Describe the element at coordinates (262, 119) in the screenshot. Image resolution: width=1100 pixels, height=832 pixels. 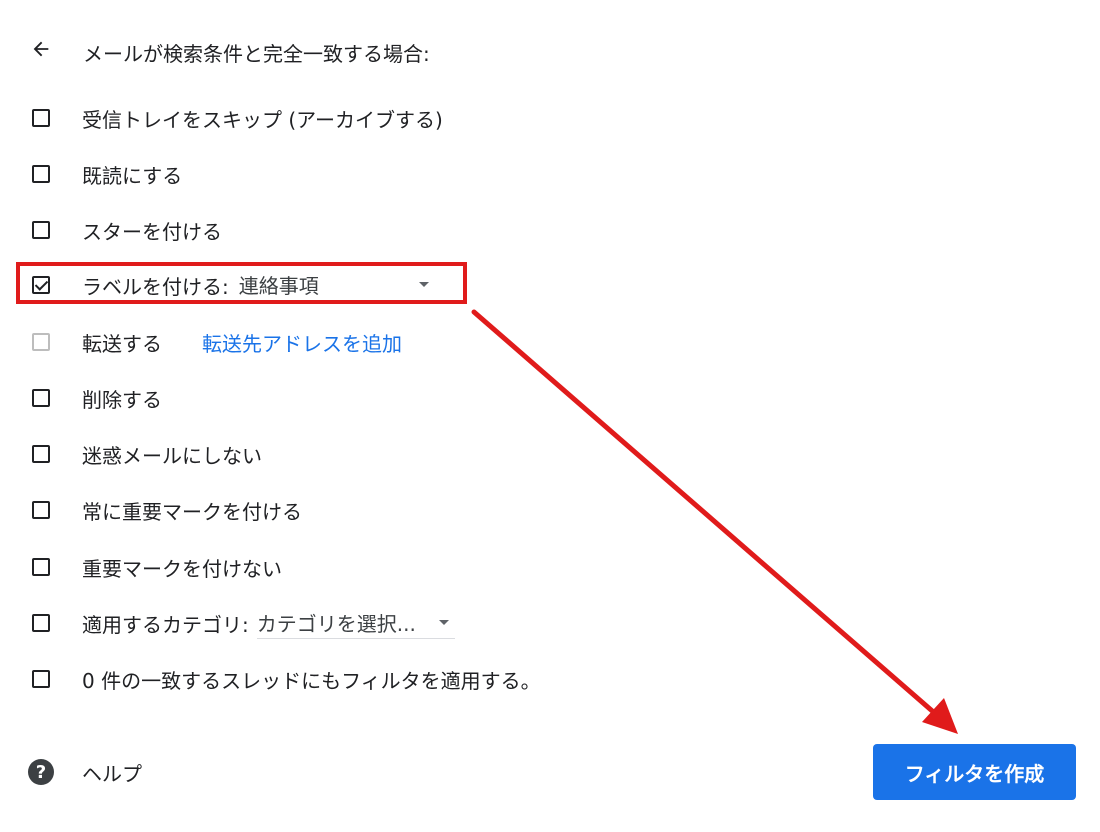
I see `option-label: 受信トレイをスキップ (アーカイブする)` at that location.